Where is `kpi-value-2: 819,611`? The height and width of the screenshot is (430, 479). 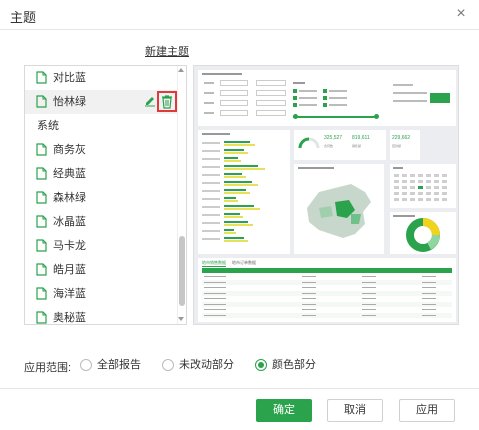 kpi-value-2: 819,611 is located at coordinates (361, 138).